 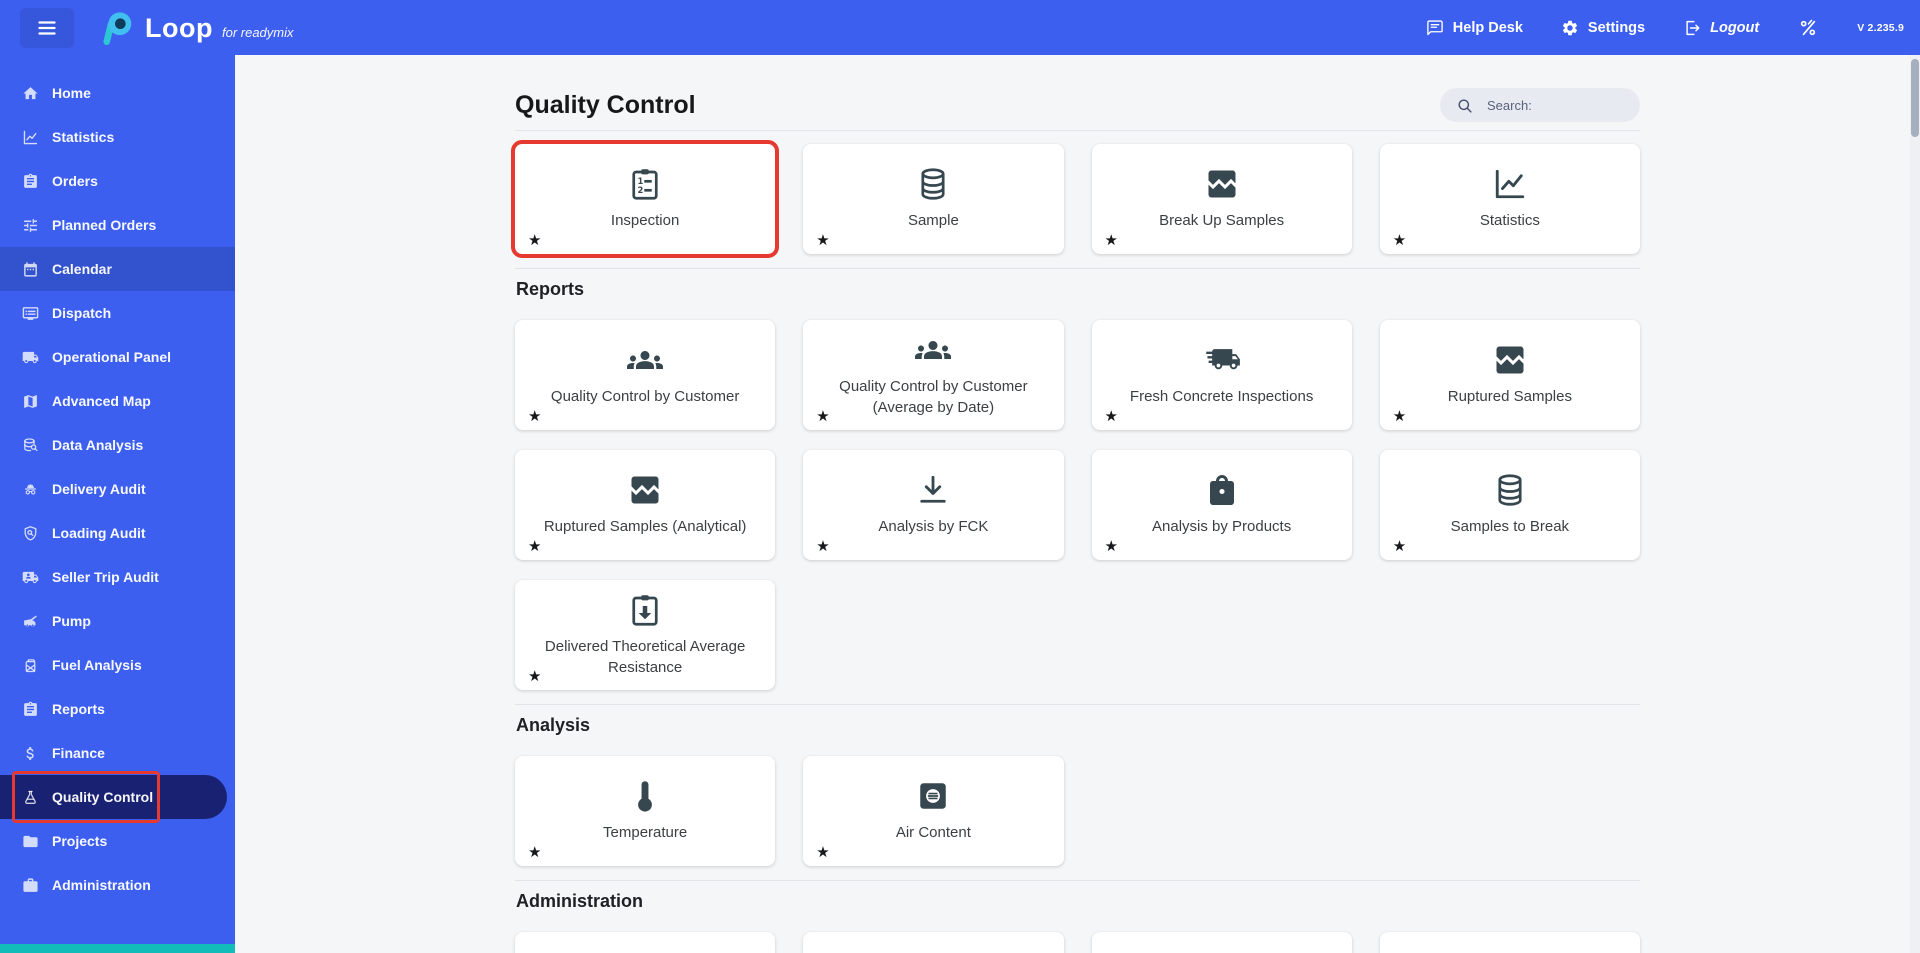 I want to click on sidebar-item-dispatch: Dispatch, so click(x=117, y=313).